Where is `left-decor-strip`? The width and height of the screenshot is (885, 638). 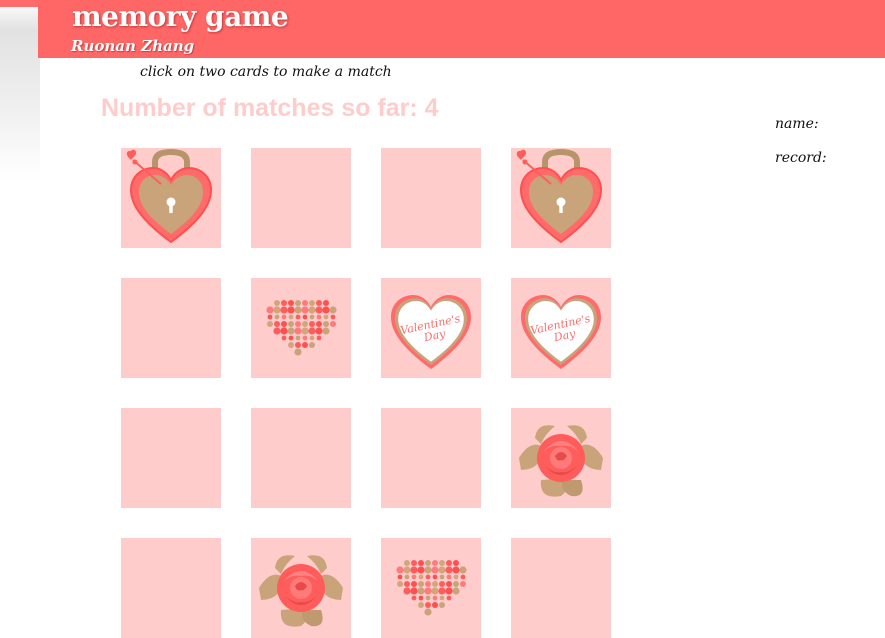 left-decor-strip is located at coordinates (20, 90).